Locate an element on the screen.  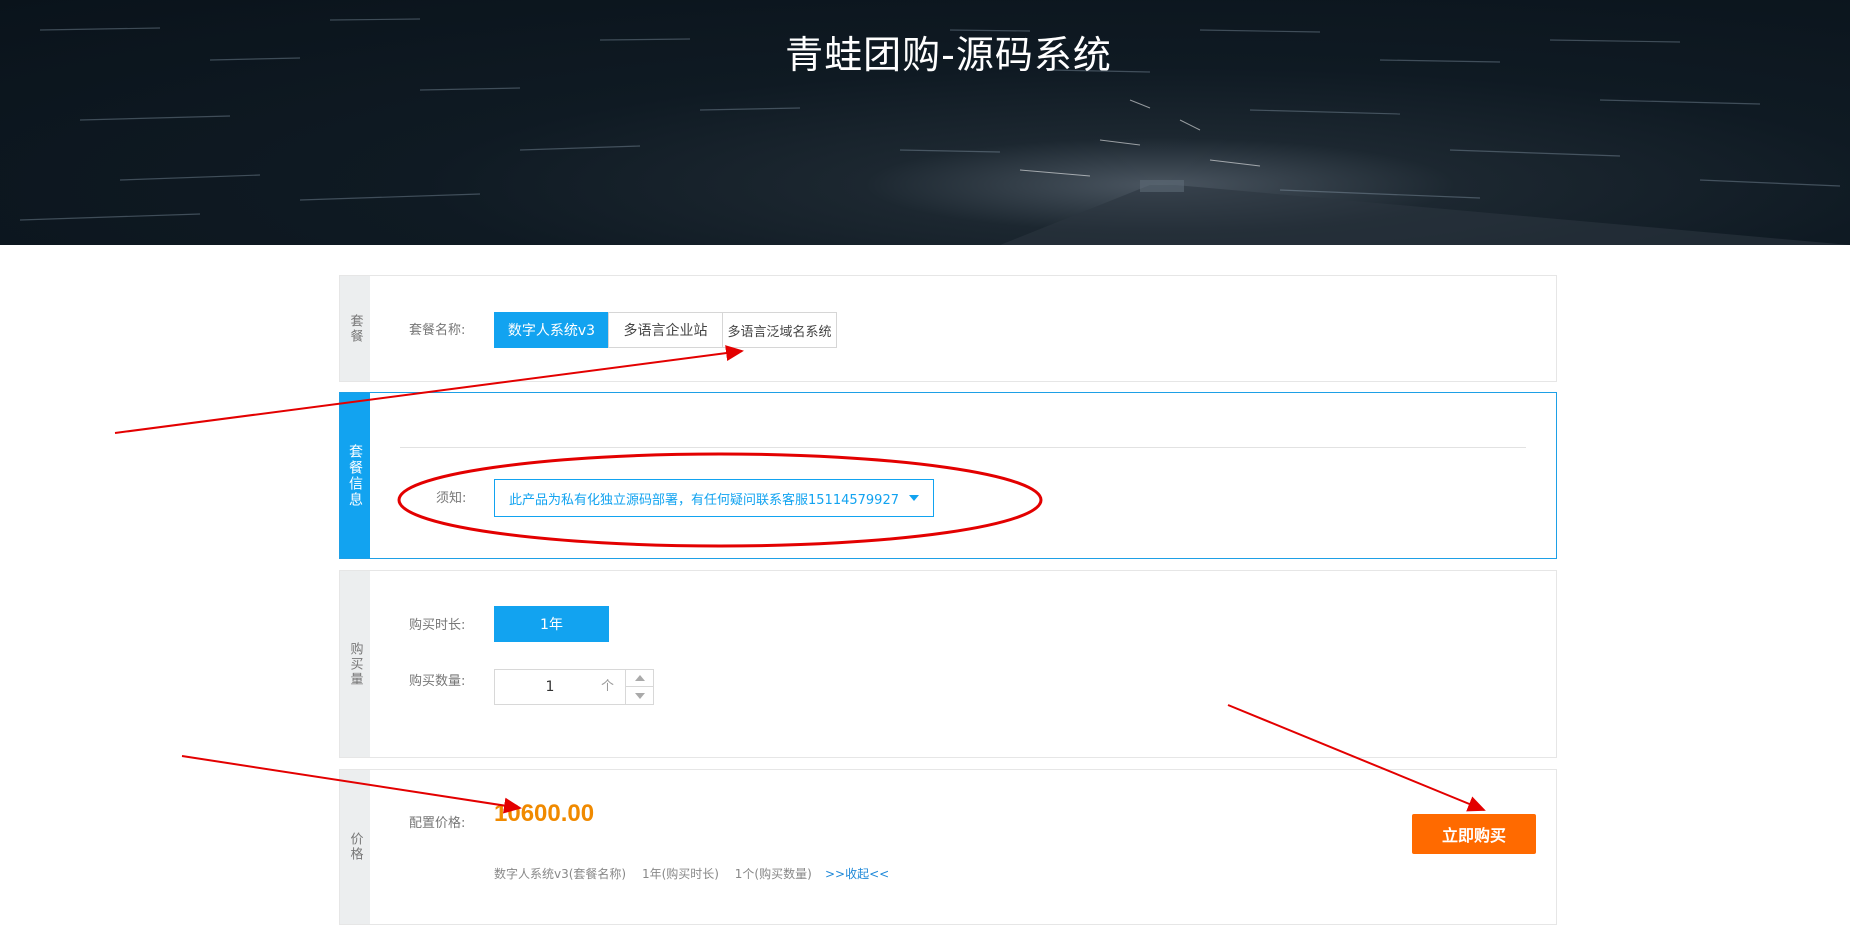
package-option-multilang-site: 多语言企业站 is located at coordinates (665, 330).